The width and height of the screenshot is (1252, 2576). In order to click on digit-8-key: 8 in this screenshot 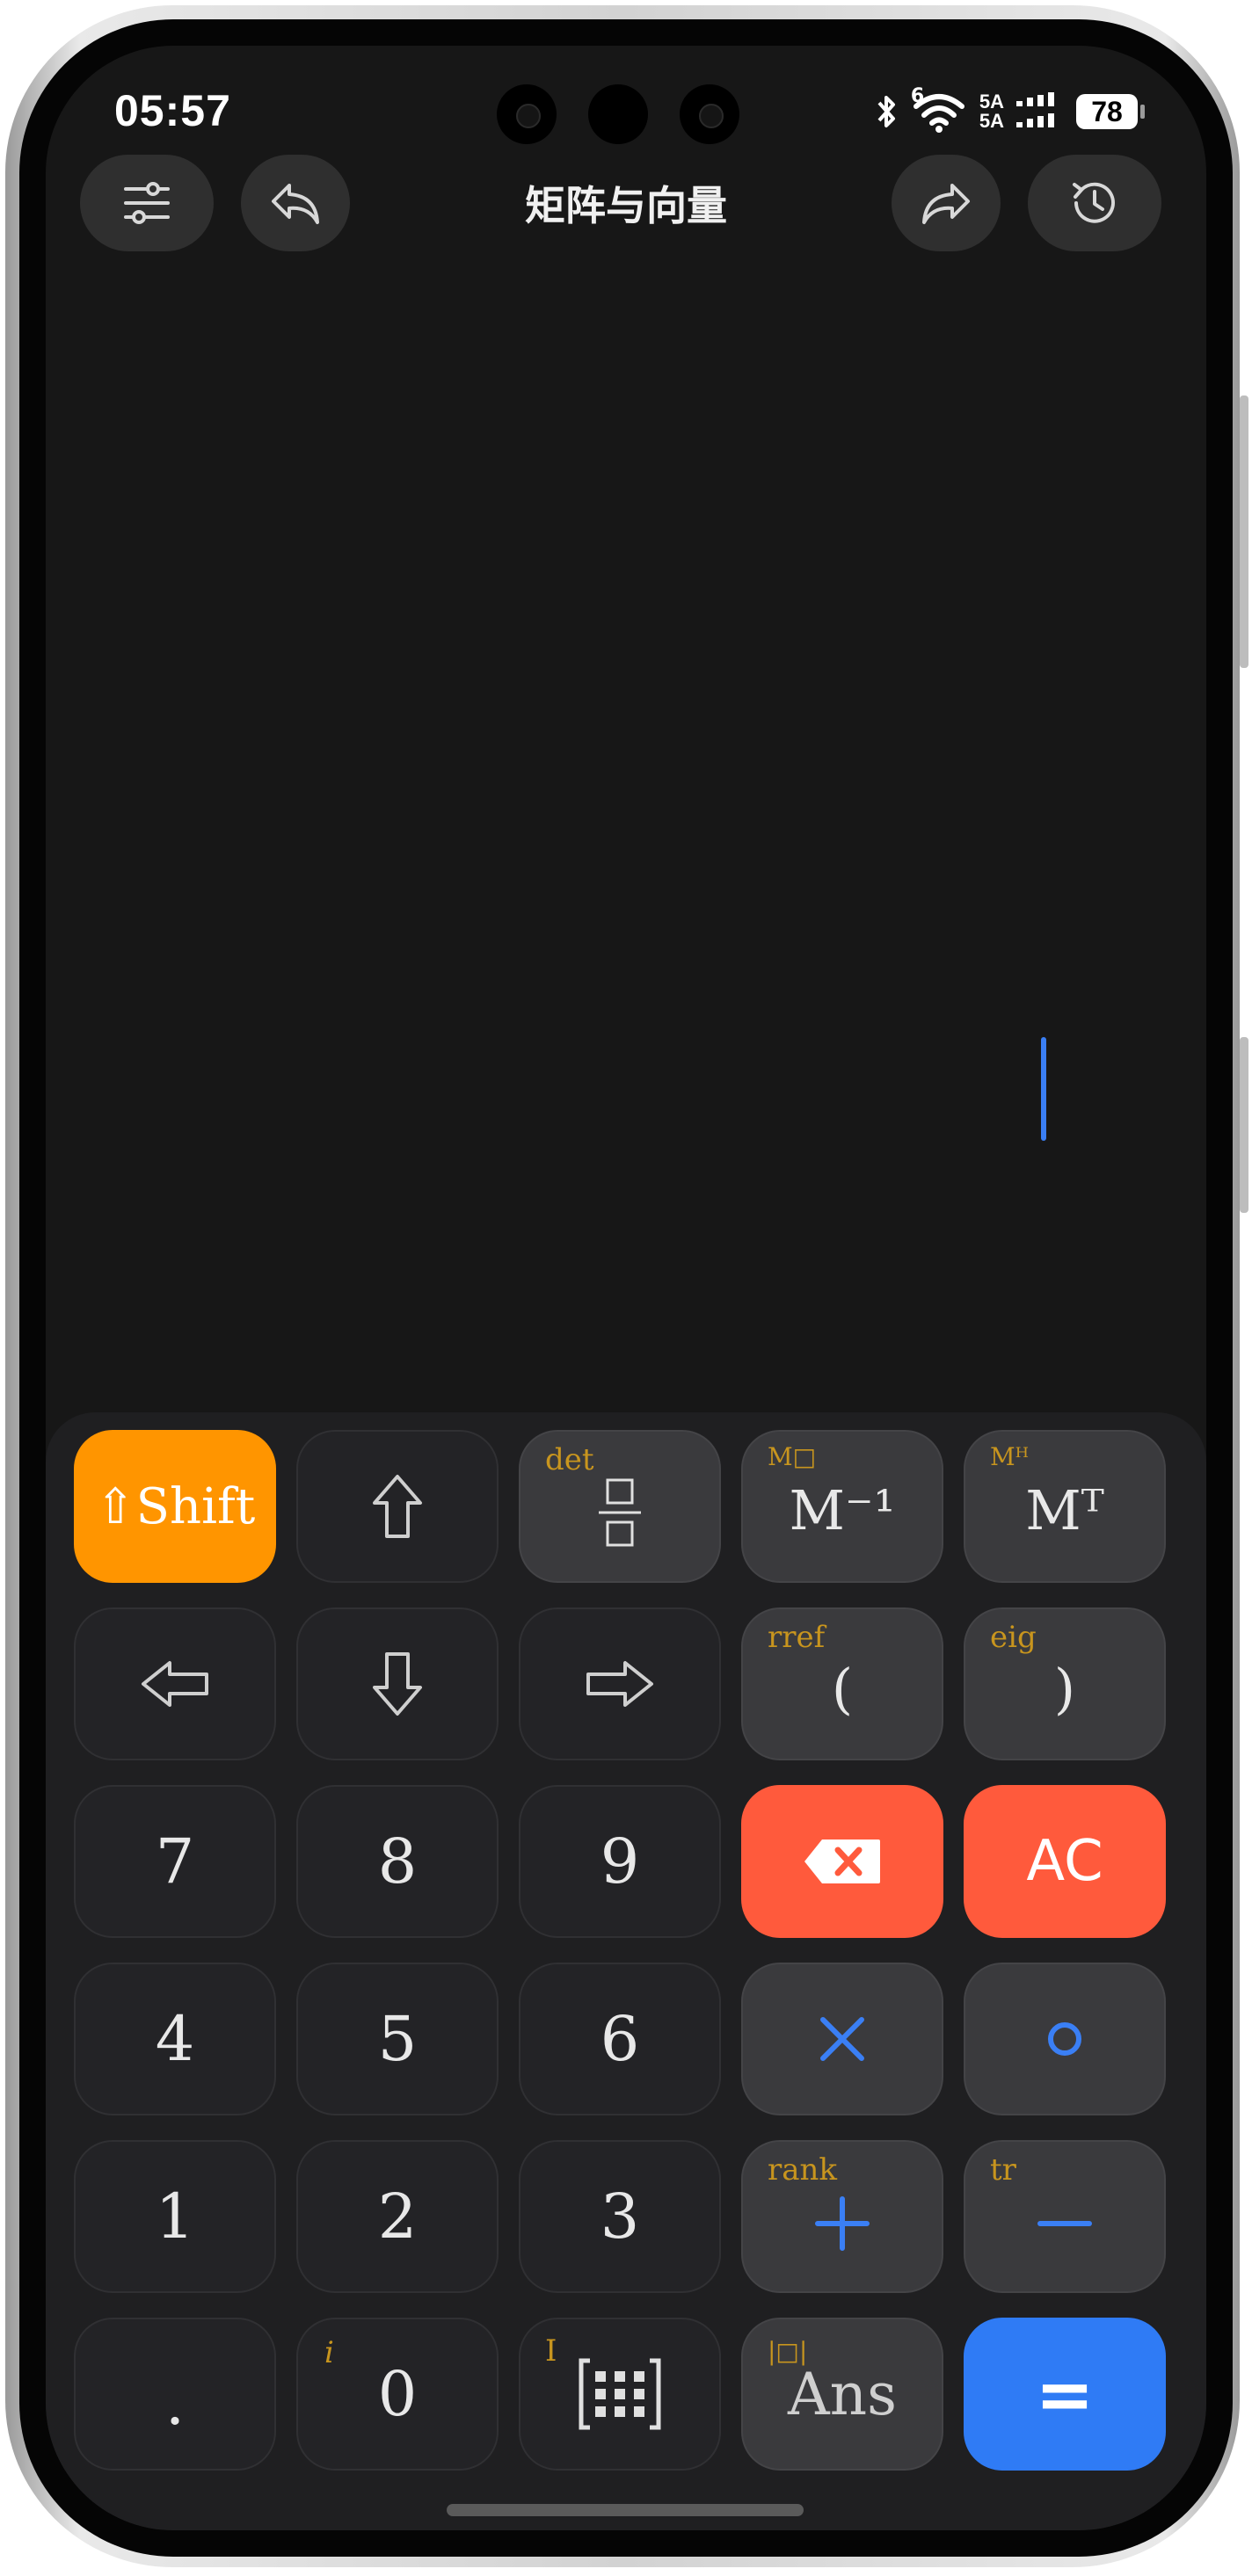, I will do `click(397, 1861)`.